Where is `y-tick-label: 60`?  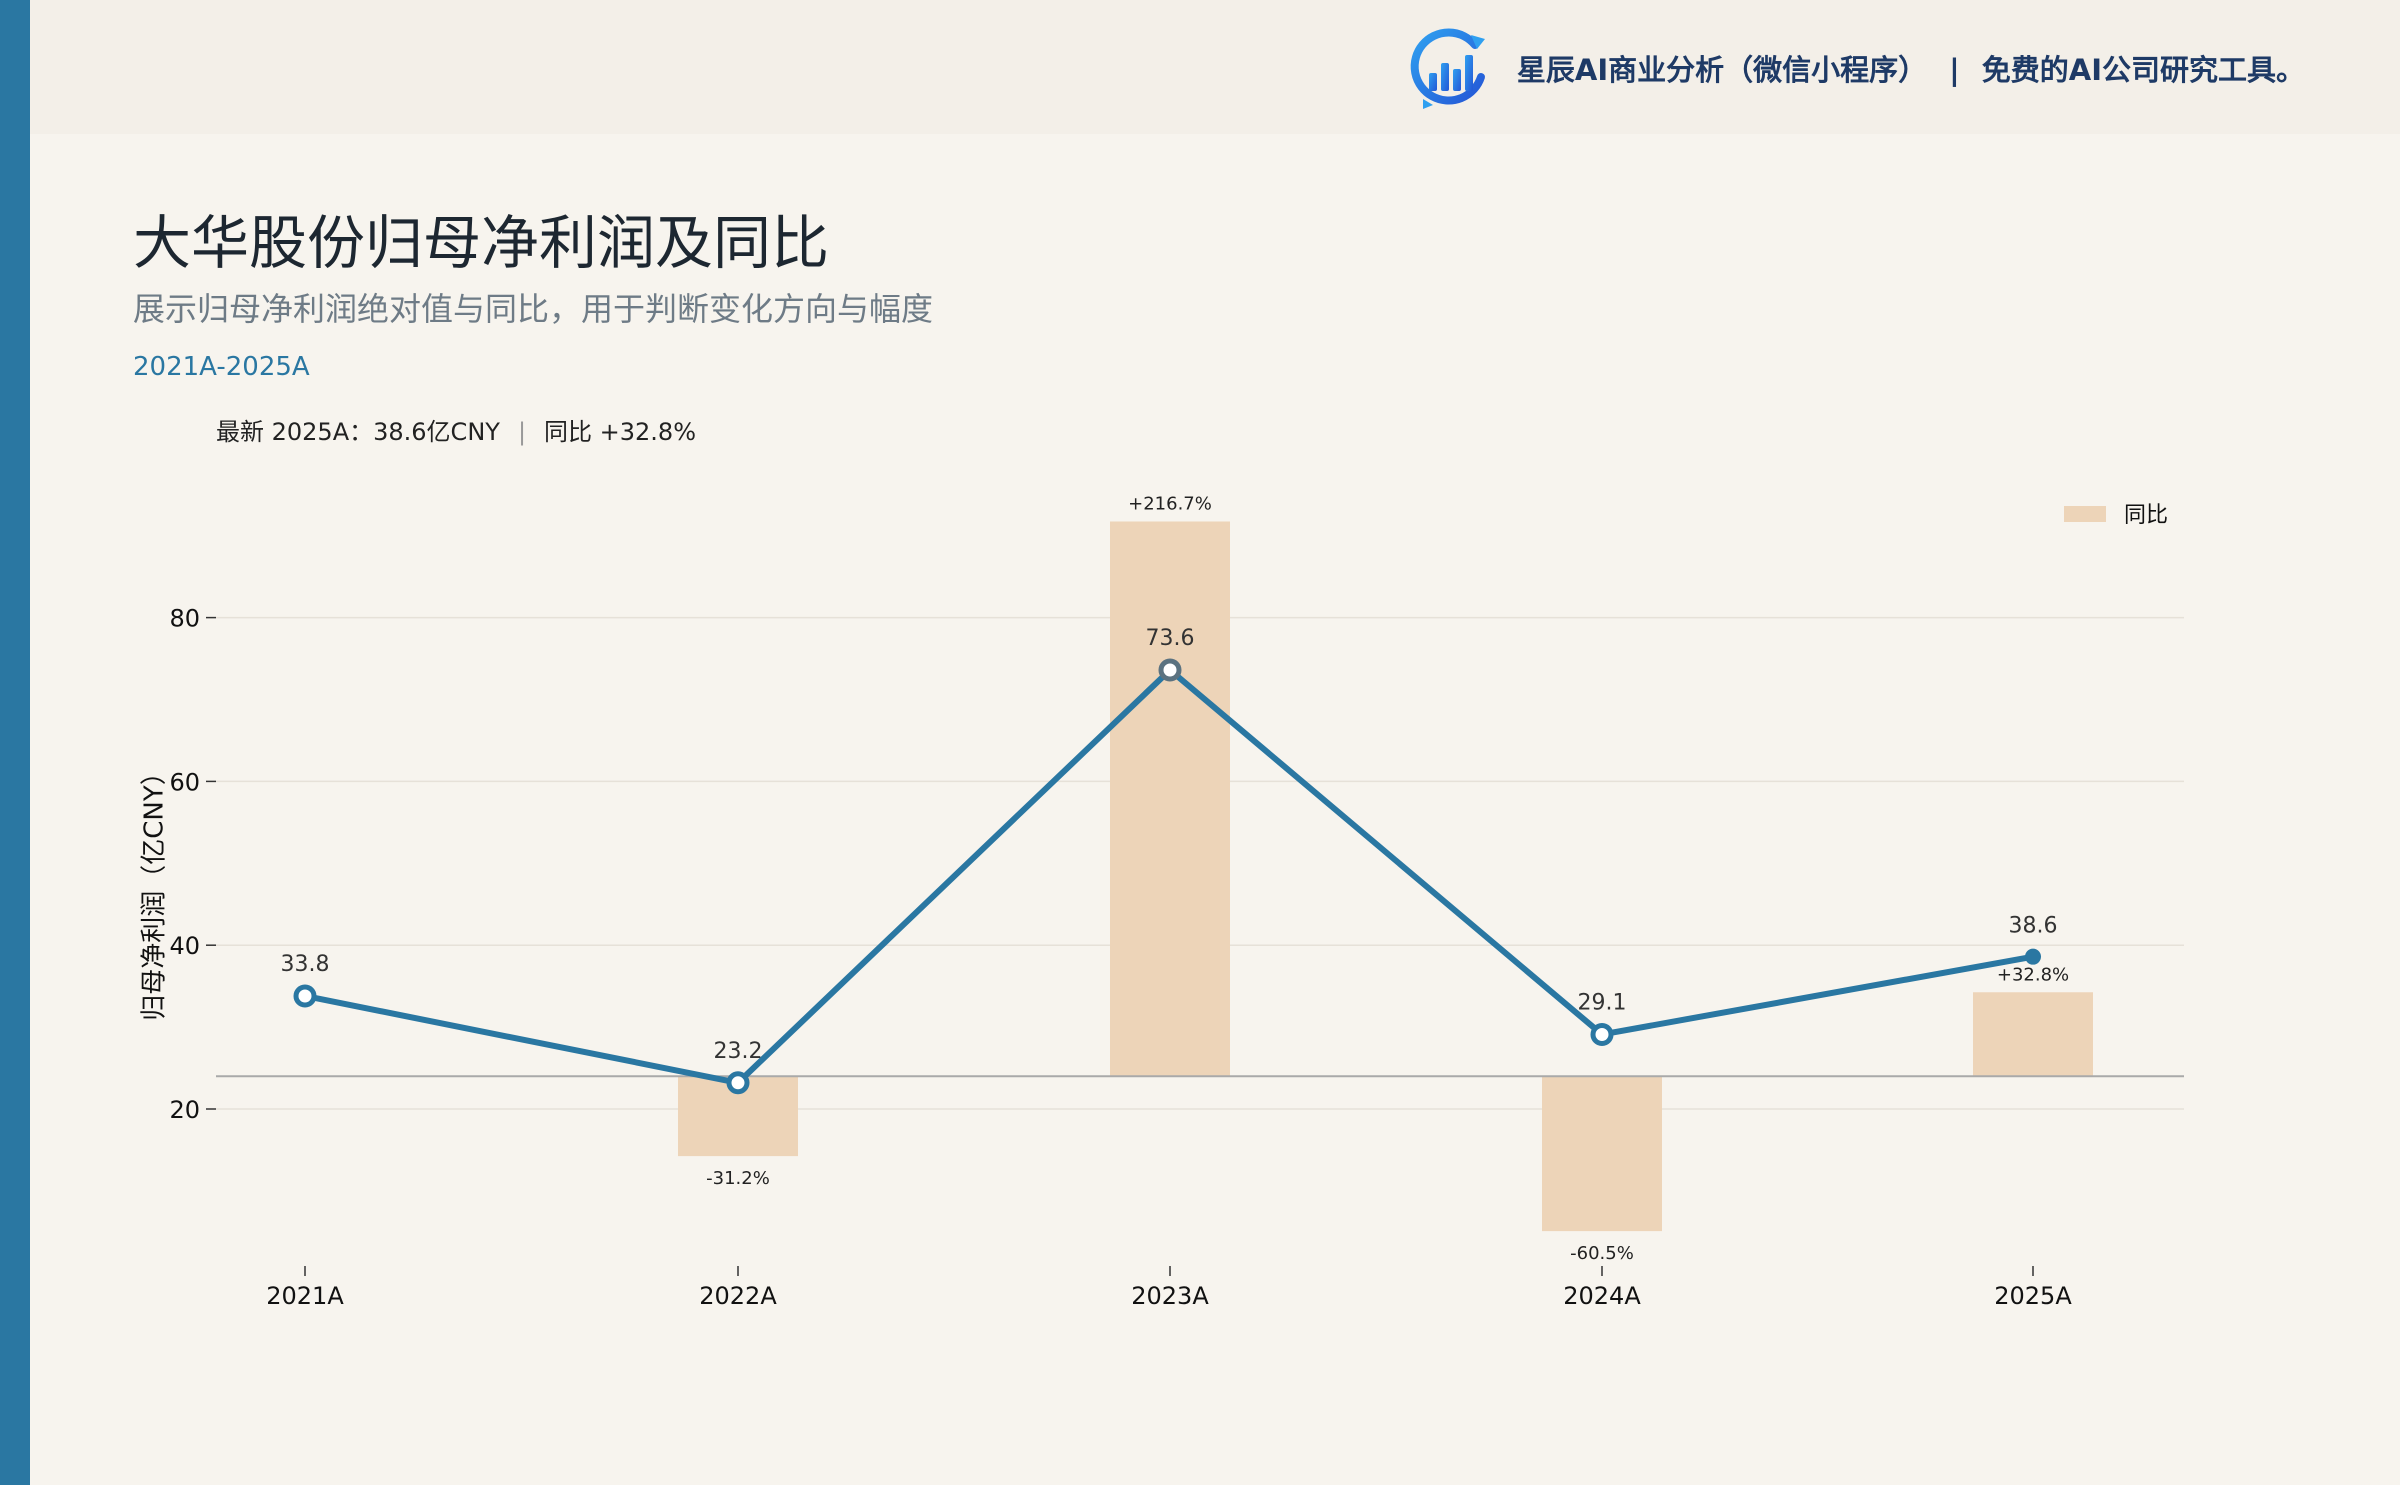
y-tick-label: 60 is located at coordinates (184, 782).